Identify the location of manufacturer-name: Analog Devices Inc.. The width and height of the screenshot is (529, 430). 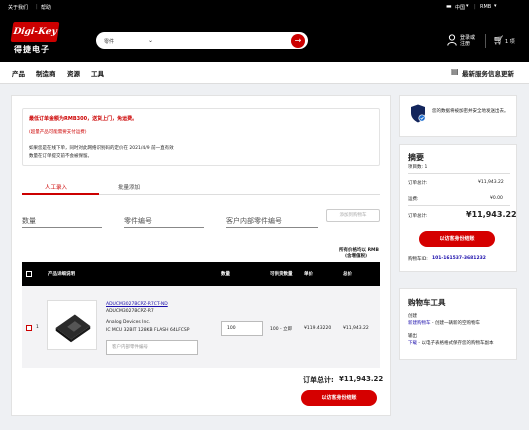
(128, 322).